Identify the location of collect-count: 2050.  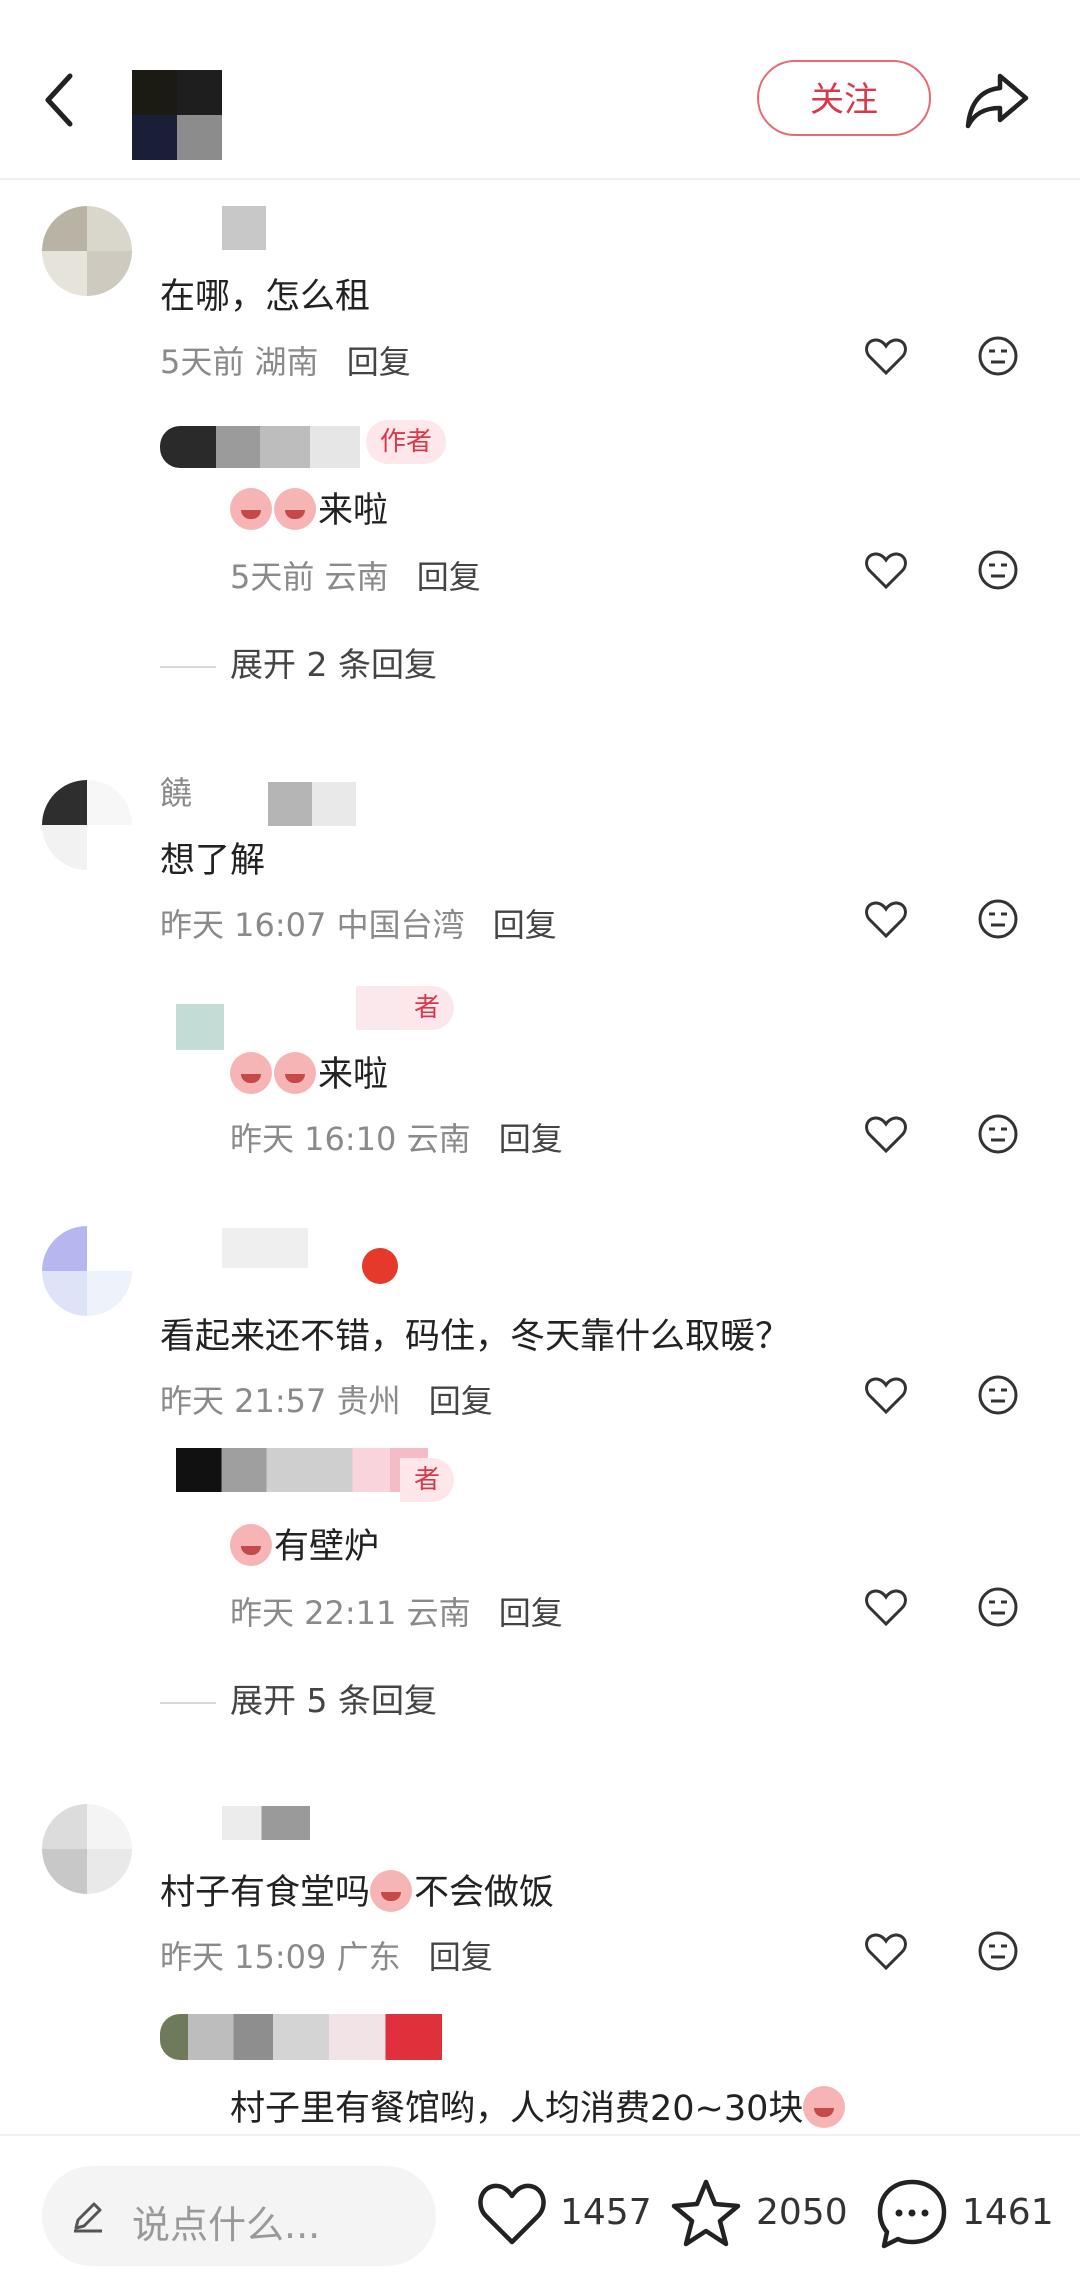
(802, 2212).